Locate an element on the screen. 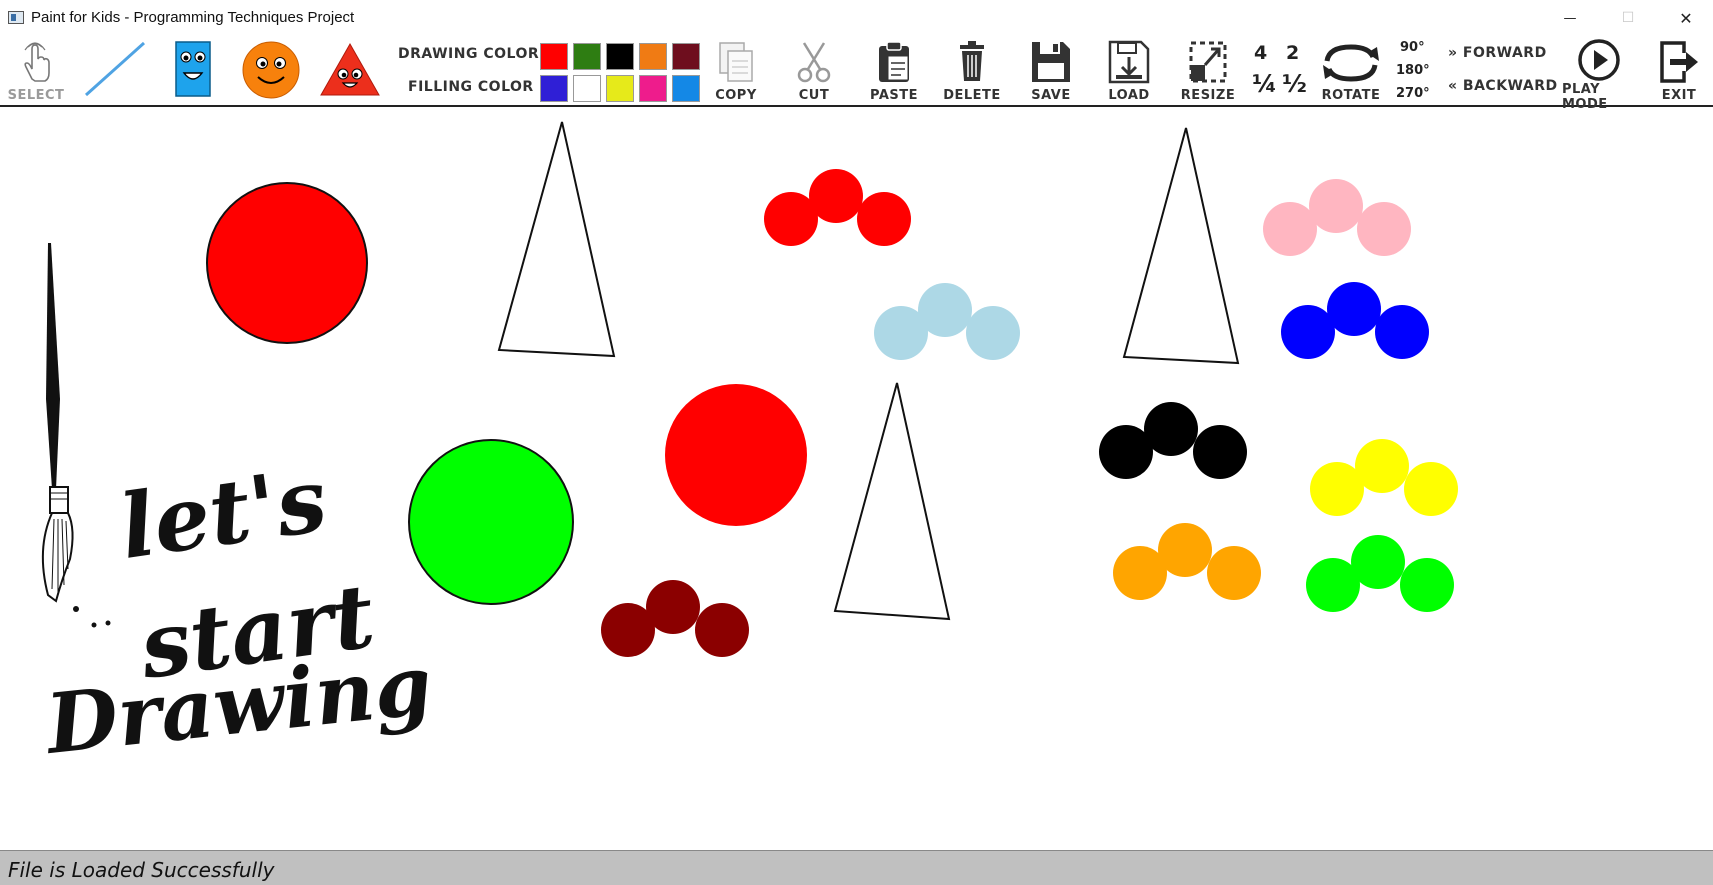 The width and height of the screenshot is (1713, 885). select-label: SELECT is located at coordinates (36, 95).